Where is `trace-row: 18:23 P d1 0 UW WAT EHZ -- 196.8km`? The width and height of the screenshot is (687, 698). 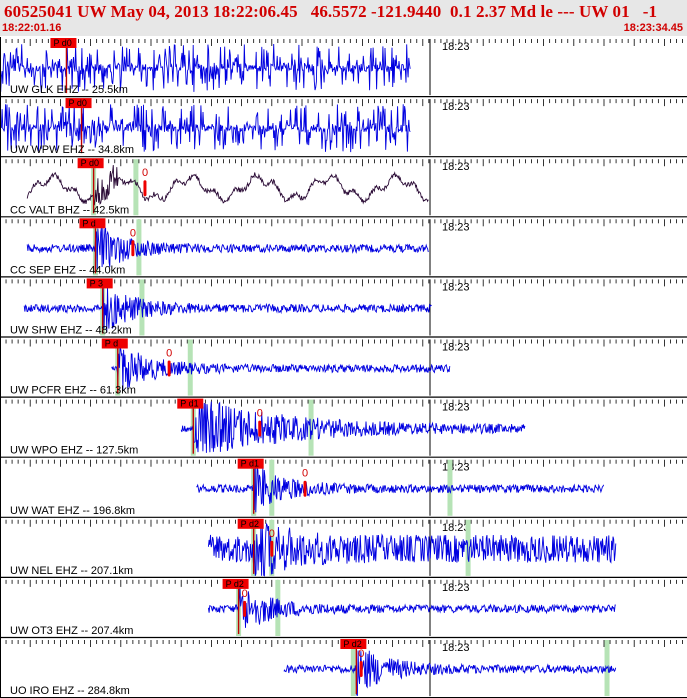
trace-row: 18:23 P d1 0 UW WAT EHZ -- 196.8km is located at coordinates (343, 488).